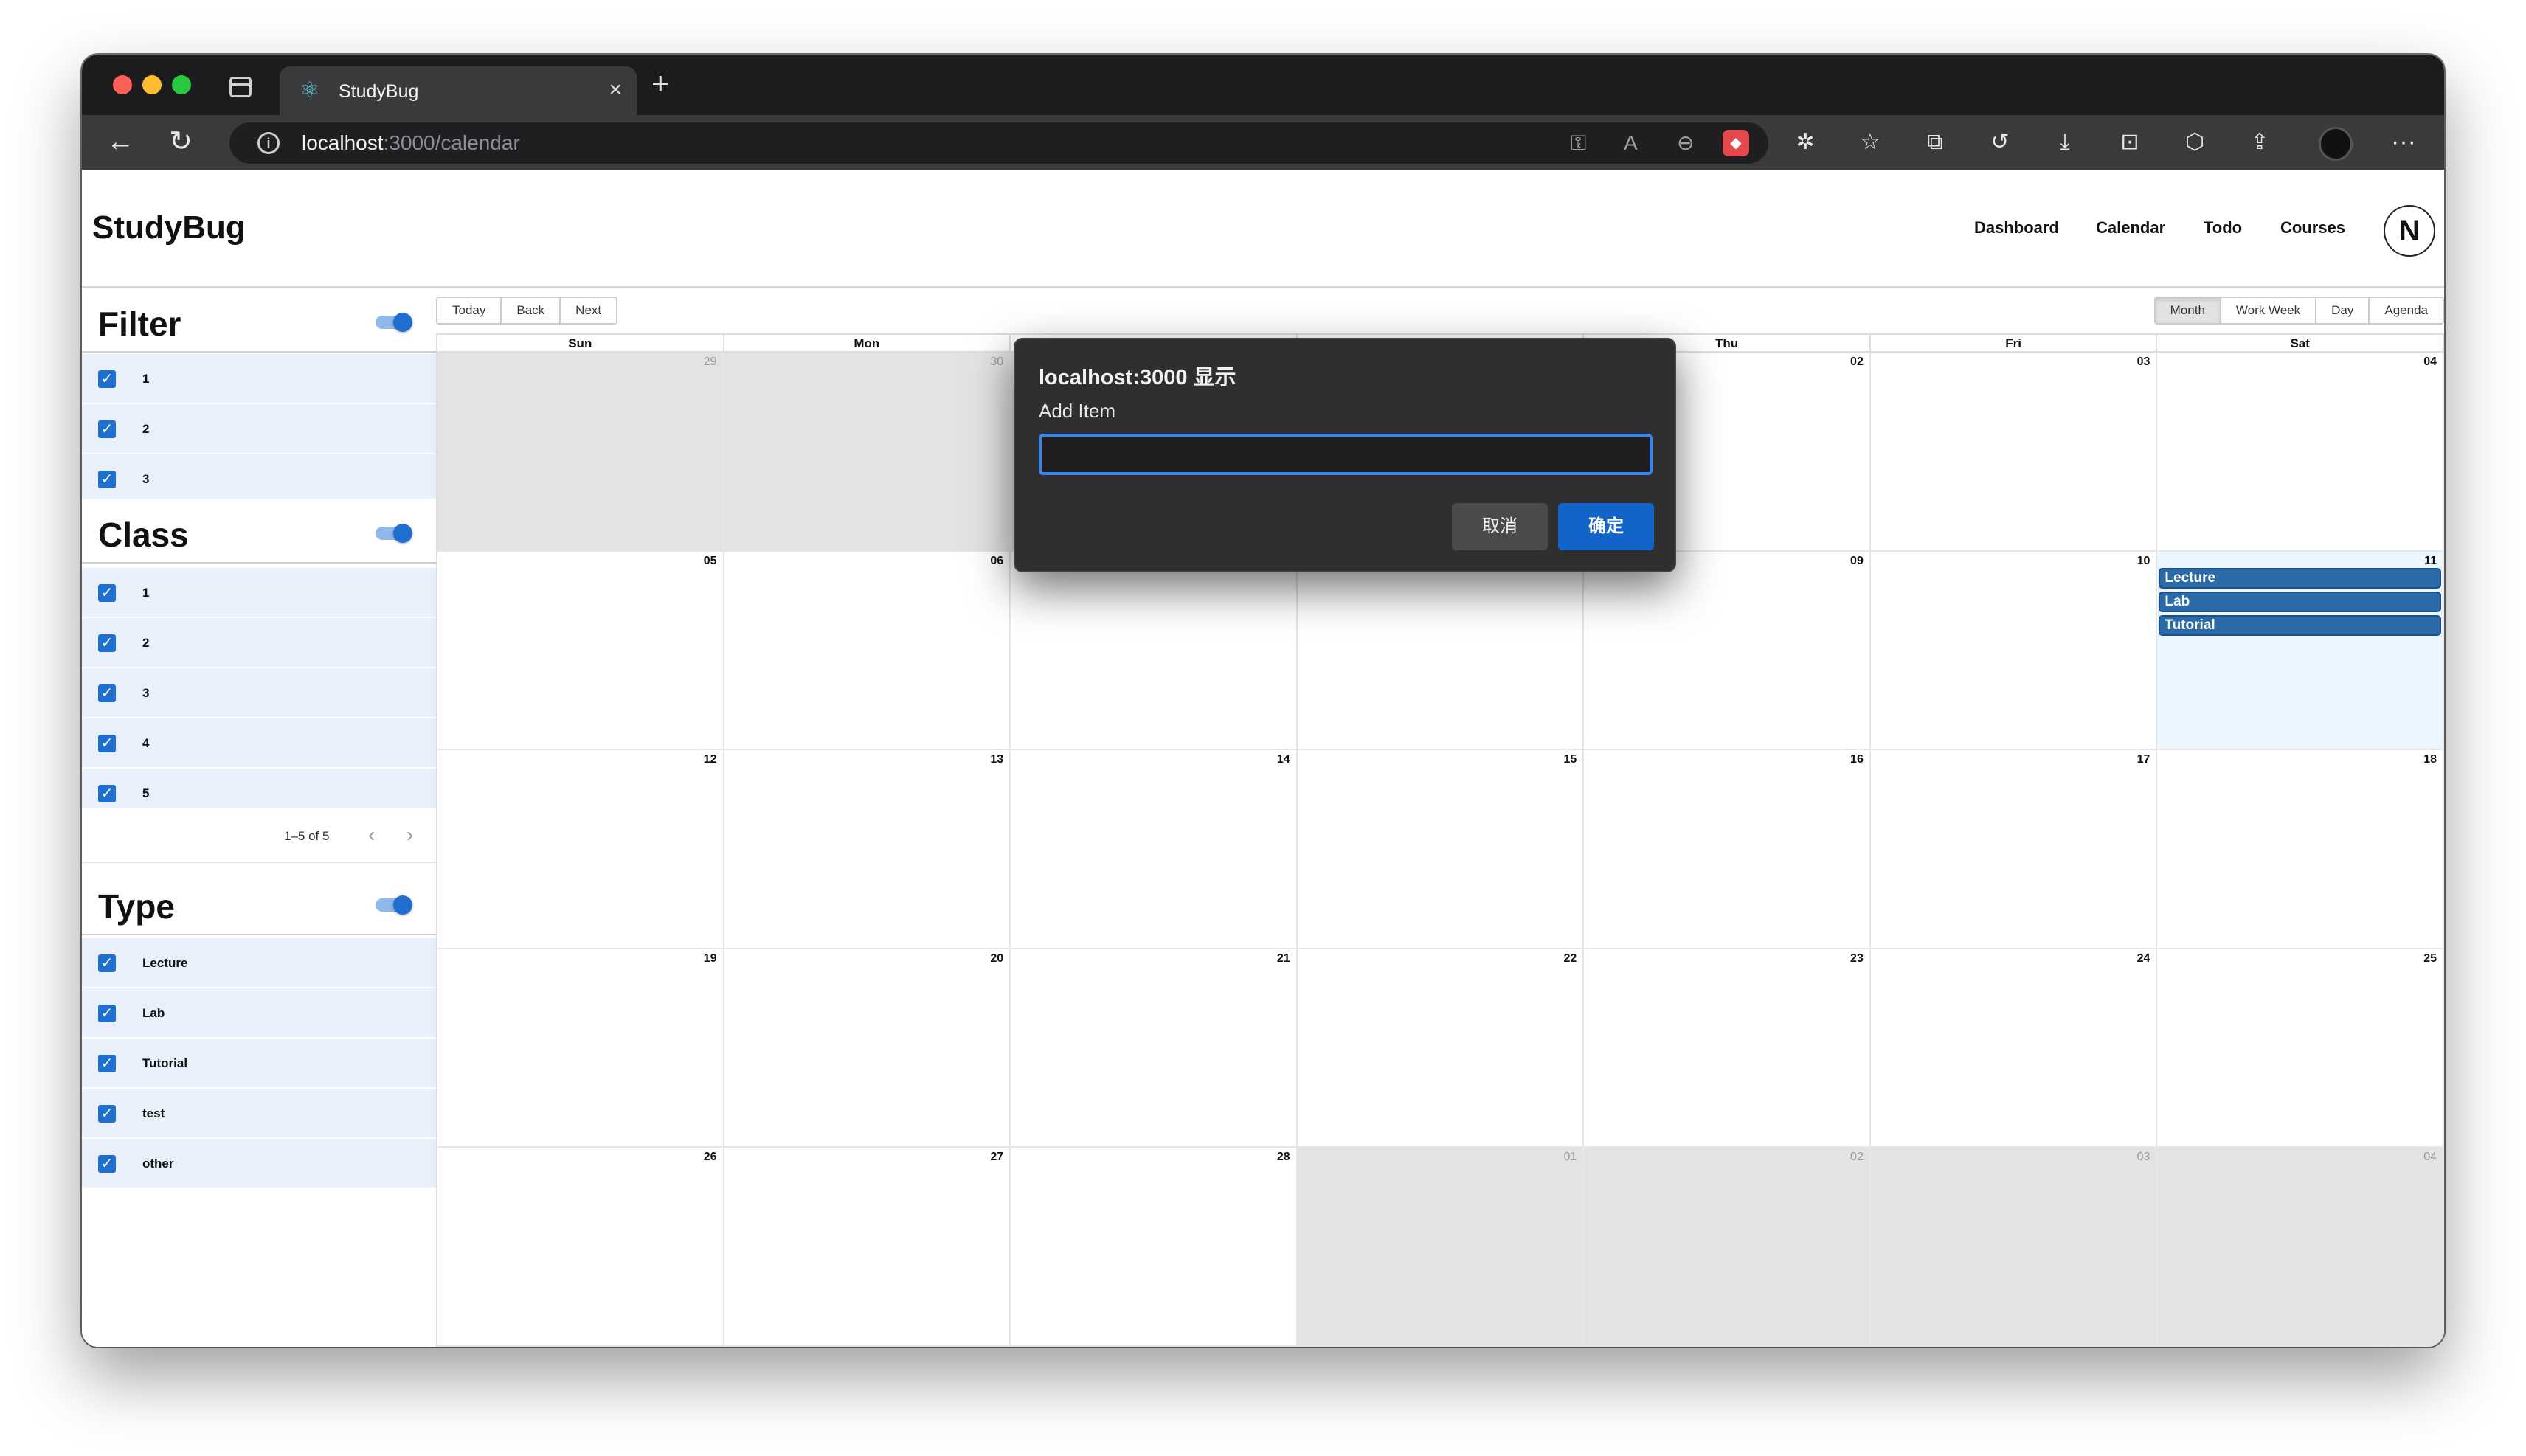 This screenshot has width=2526, height=1456. What do you see at coordinates (1727, 849) in the screenshot?
I see `calendar-day-cell: 16` at bounding box center [1727, 849].